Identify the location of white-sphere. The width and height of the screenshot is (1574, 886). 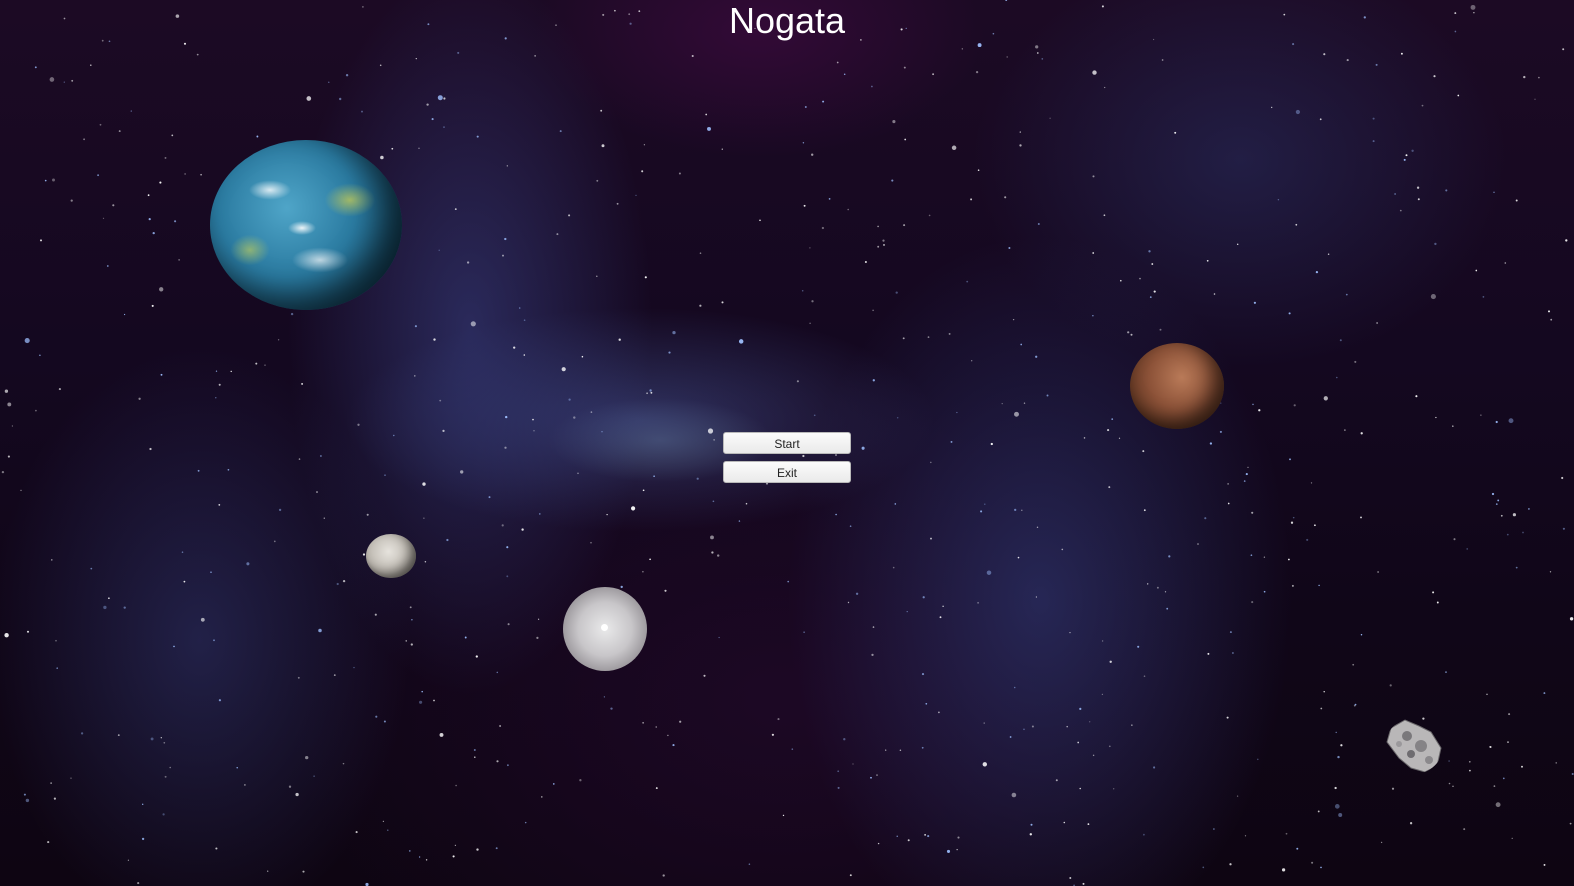
(605, 629).